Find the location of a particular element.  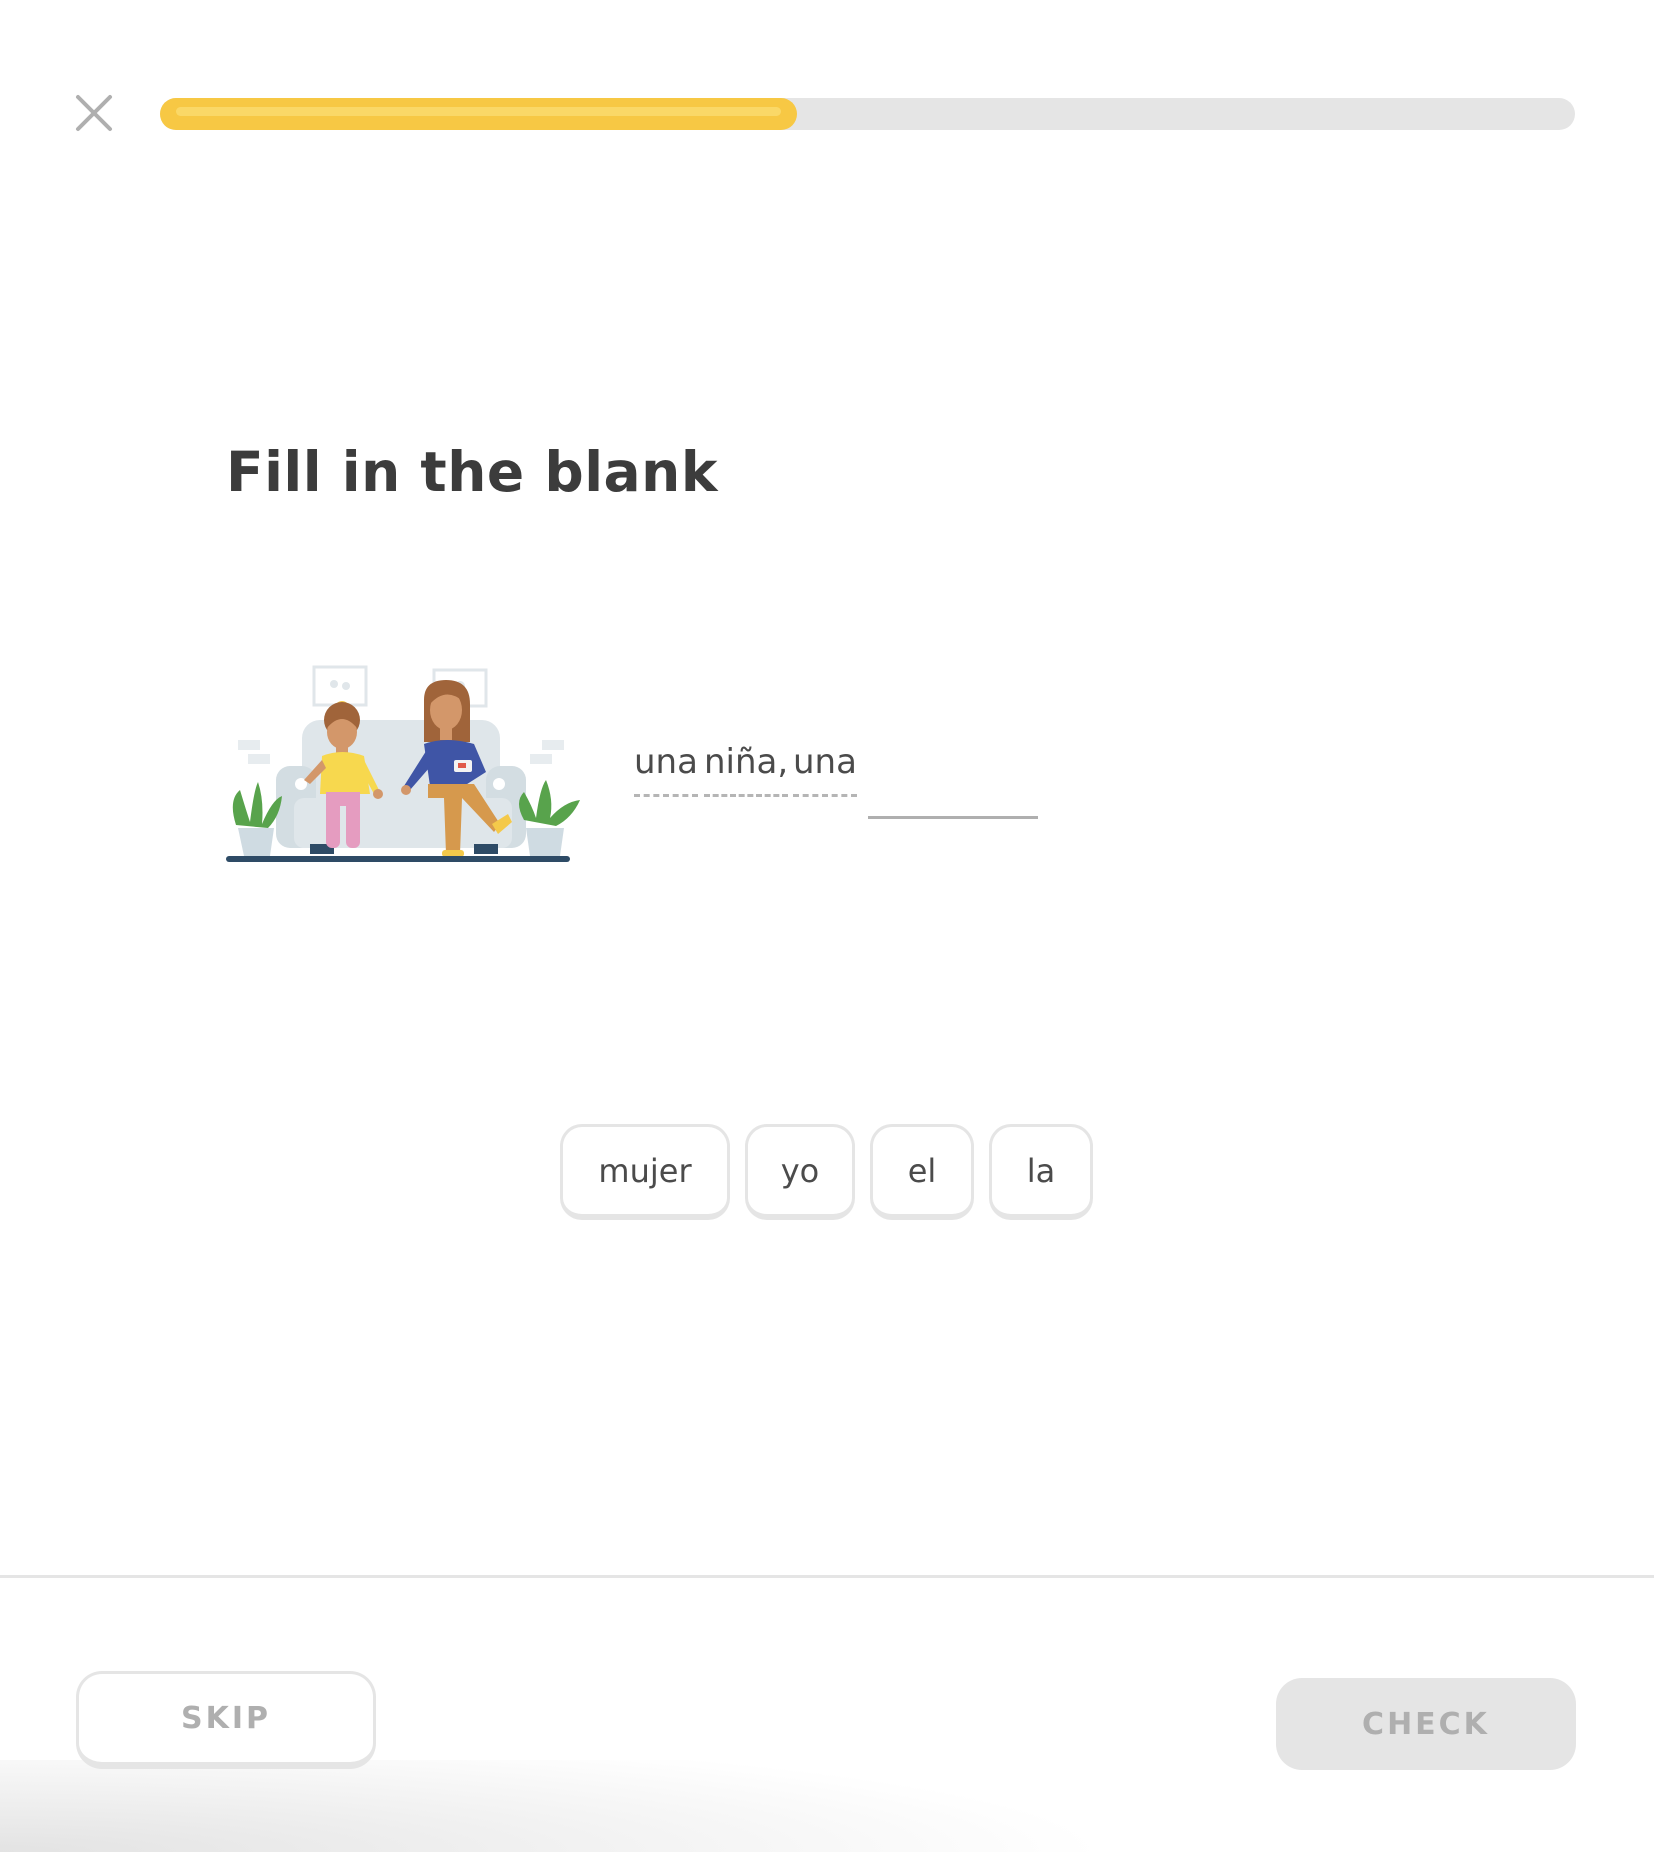

sentence-word: niña, is located at coordinates (746, 767).